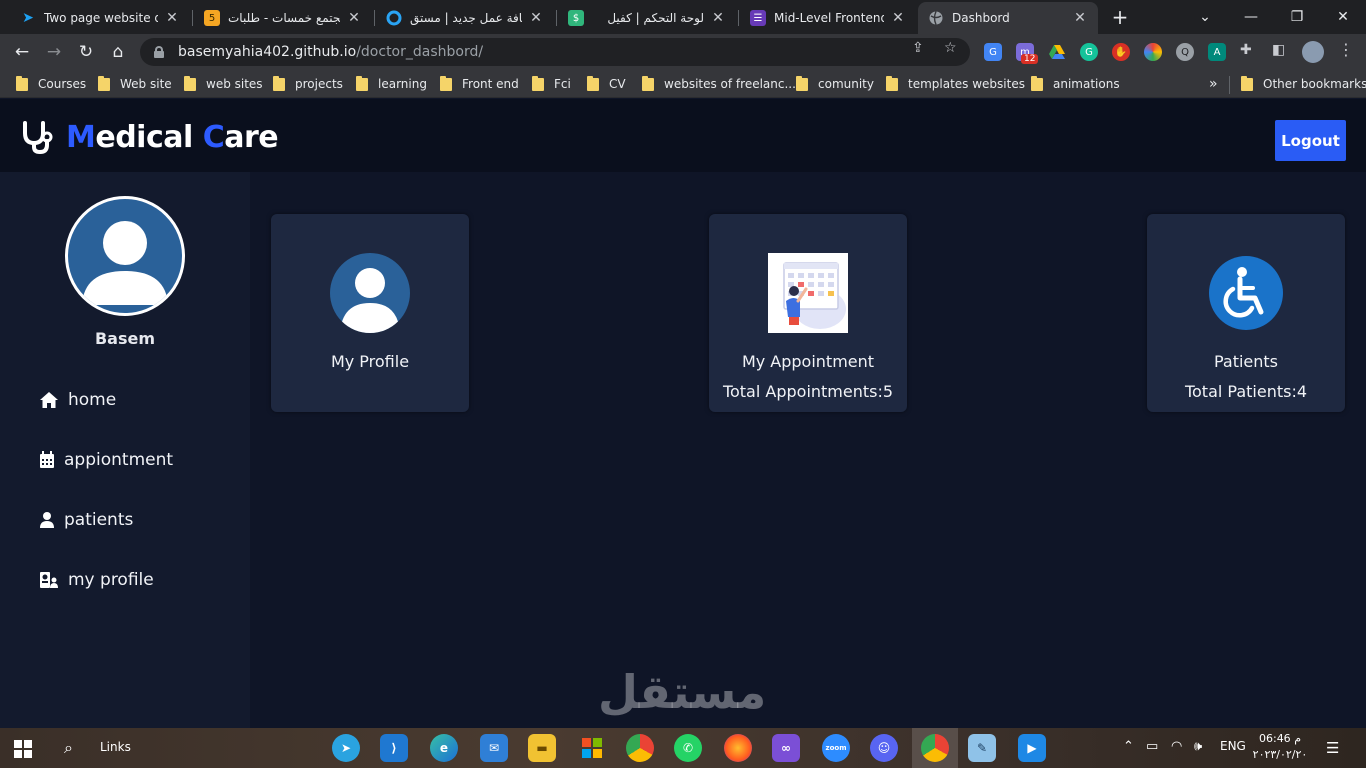 The width and height of the screenshot is (1366, 768). I want to click on vscode-icon: ⟩, so click(394, 748).